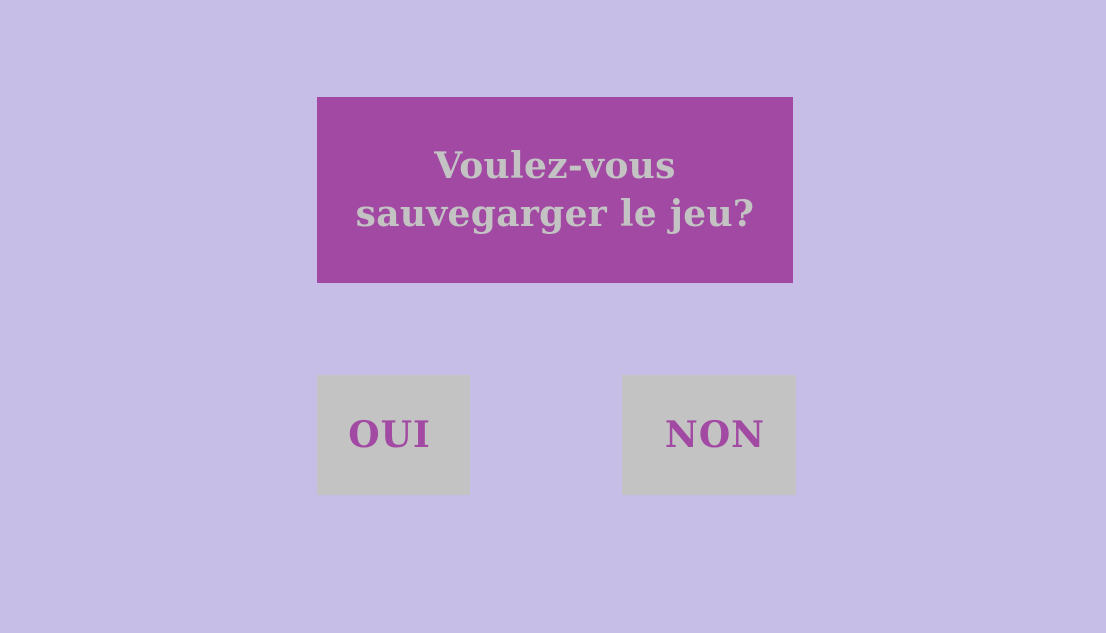 This screenshot has height=633, width=1106. I want to click on prompt-text: Voulez-vous sauvegarger le jeu?, so click(555, 190).